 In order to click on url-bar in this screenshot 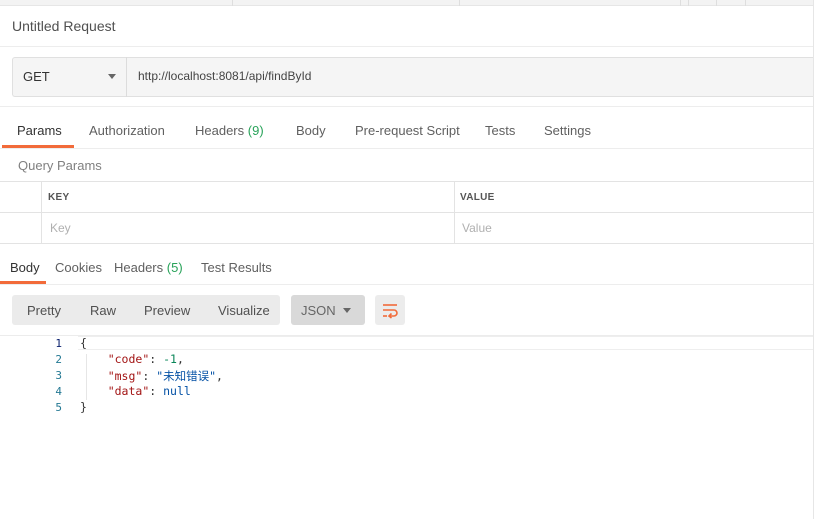, I will do `click(413, 77)`.